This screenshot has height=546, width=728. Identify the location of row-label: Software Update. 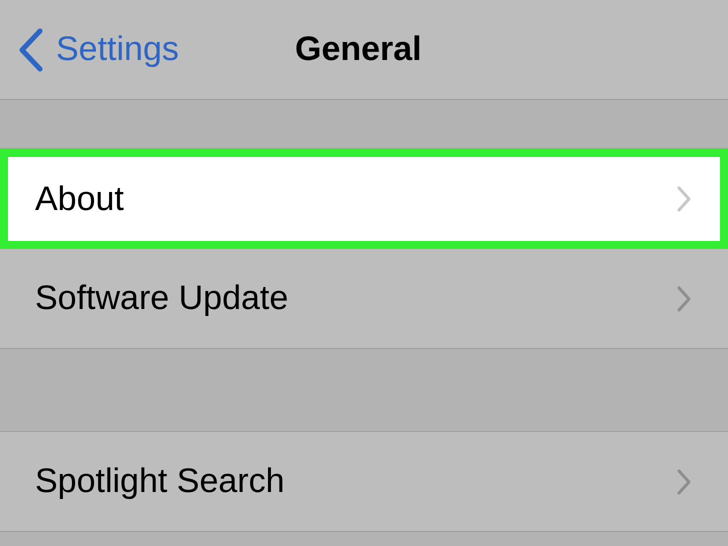
(161, 298).